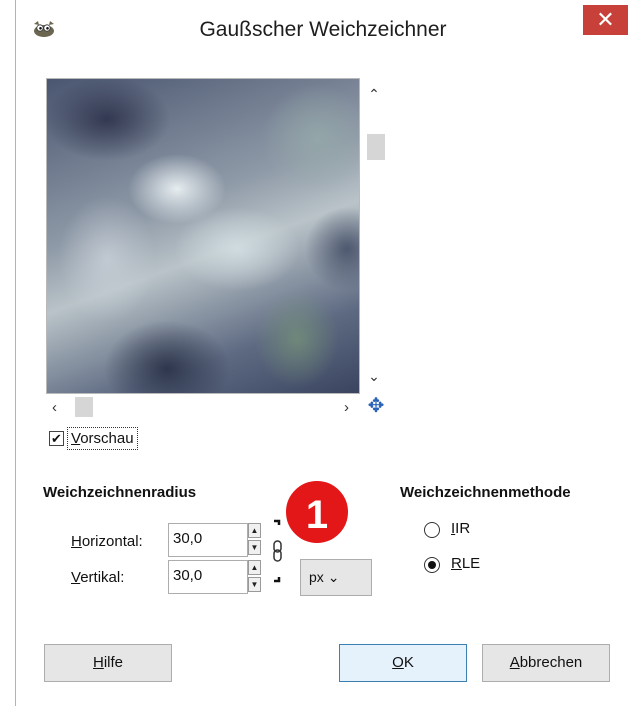  I want to click on navigate-move-icon: ✥, so click(376, 406).